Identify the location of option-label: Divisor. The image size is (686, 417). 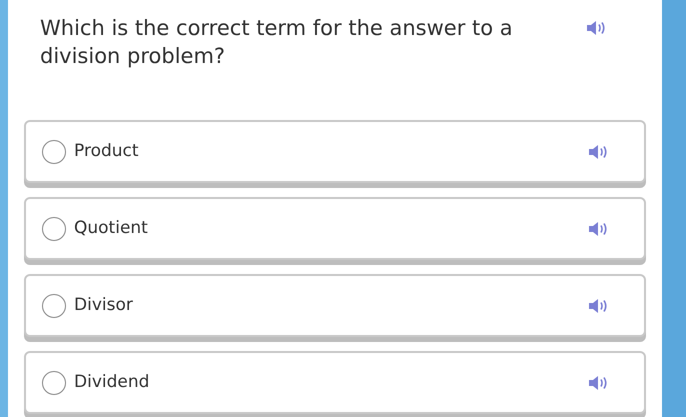
(104, 305).